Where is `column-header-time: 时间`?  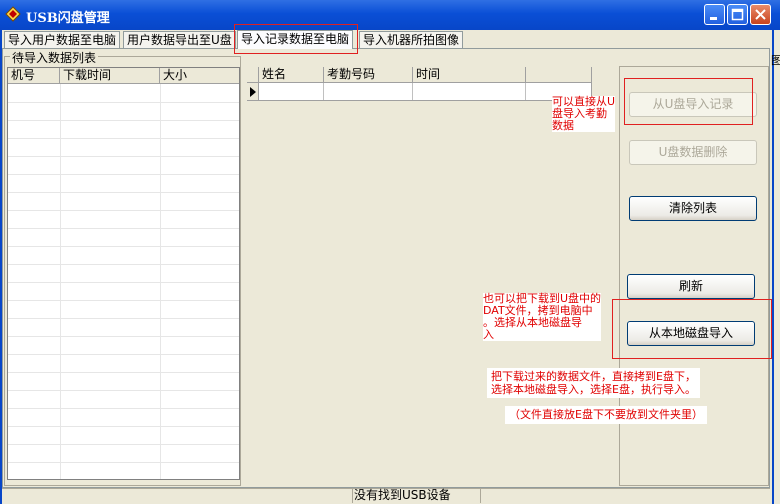
column-header-time: 时间 is located at coordinates (469, 75).